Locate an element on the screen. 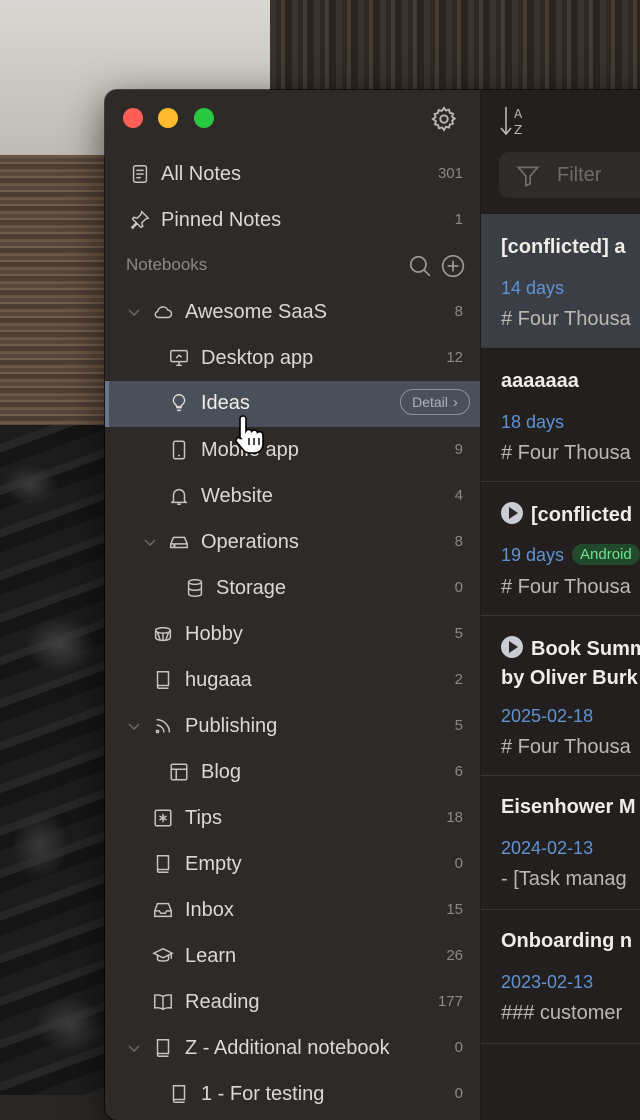 This screenshot has width=640, height=1120. cloud-icon is located at coordinates (163, 312).